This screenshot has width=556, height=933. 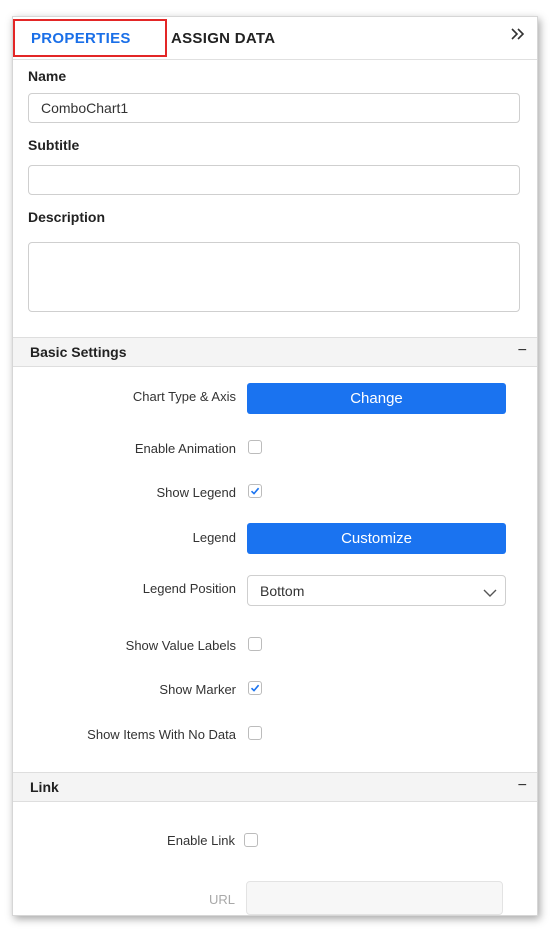 I want to click on tab-assign-data: ASSIGN DATA, so click(x=223, y=38).